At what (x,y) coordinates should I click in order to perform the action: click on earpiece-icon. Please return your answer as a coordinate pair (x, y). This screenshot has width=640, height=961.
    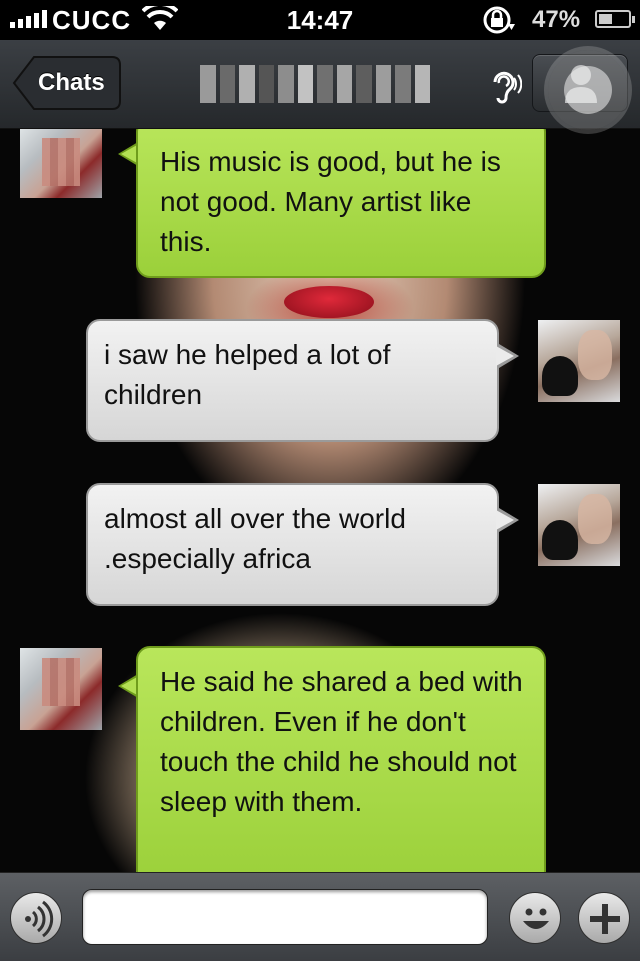
    Looking at the image, I should click on (504, 86).